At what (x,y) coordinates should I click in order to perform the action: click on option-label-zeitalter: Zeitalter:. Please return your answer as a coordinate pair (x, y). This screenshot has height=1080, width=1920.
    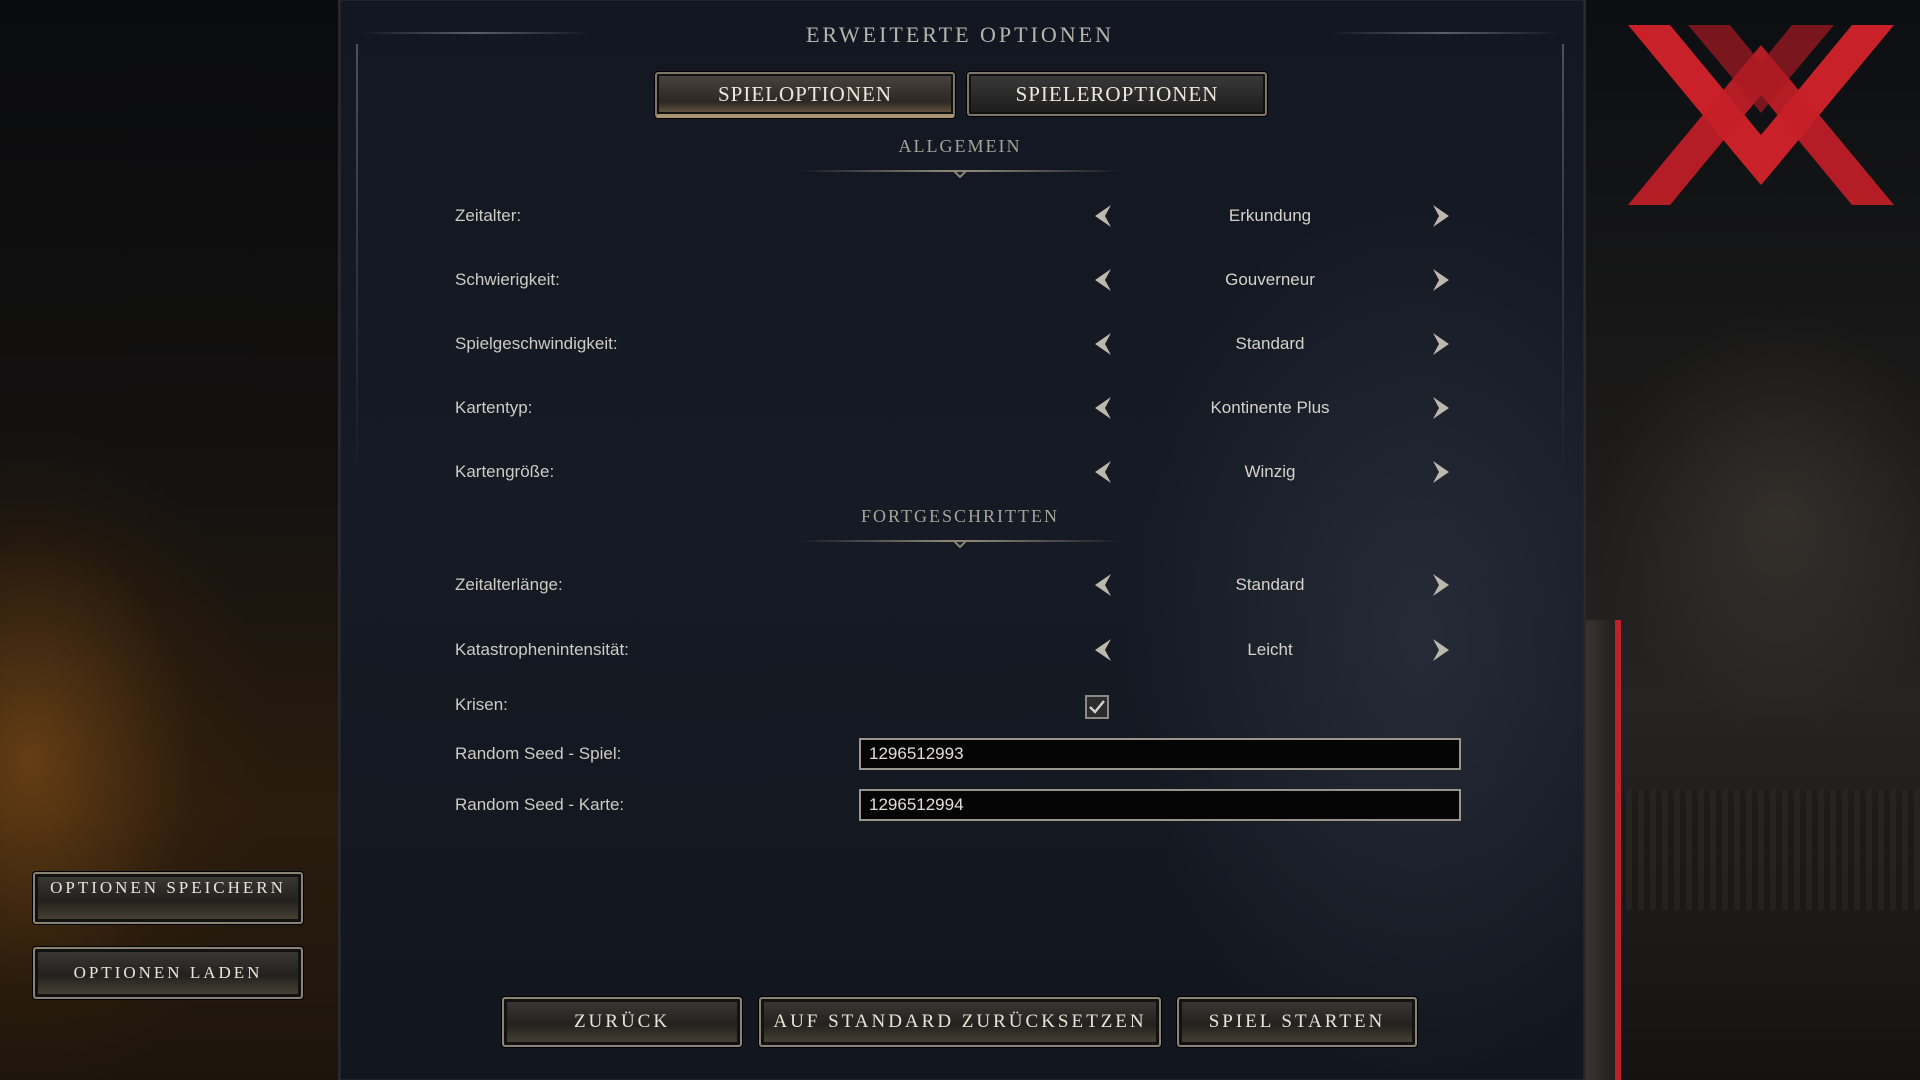
    Looking at the image, I should click on (488, 215).